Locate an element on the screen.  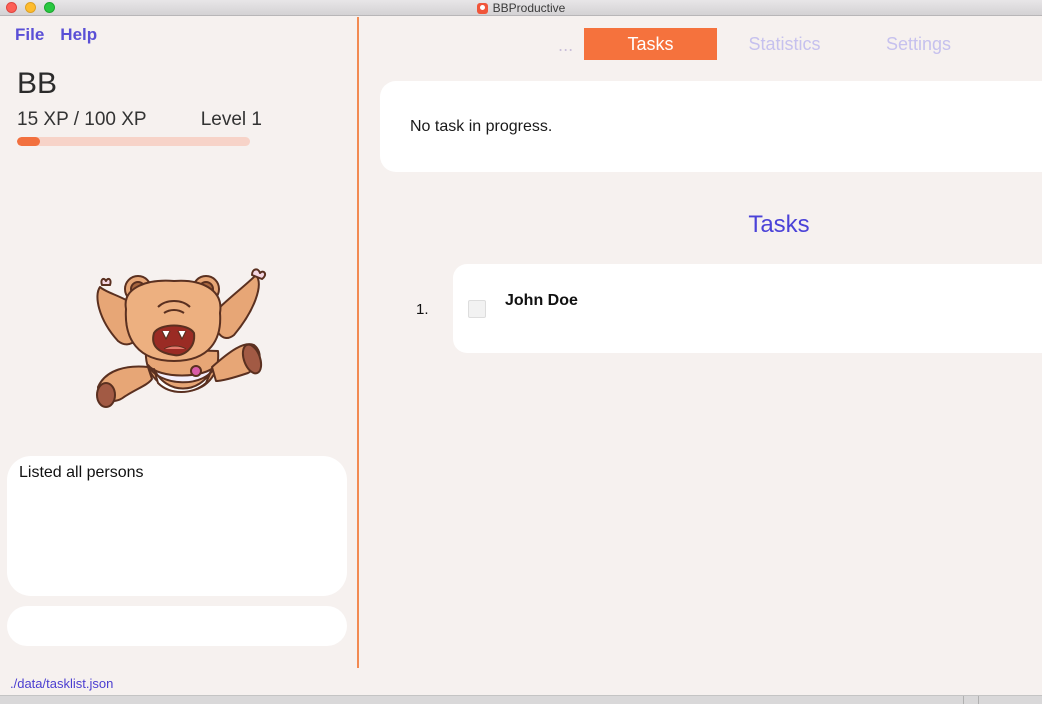
window-titlebar: BBProductive is located at coordinates (521, 8).